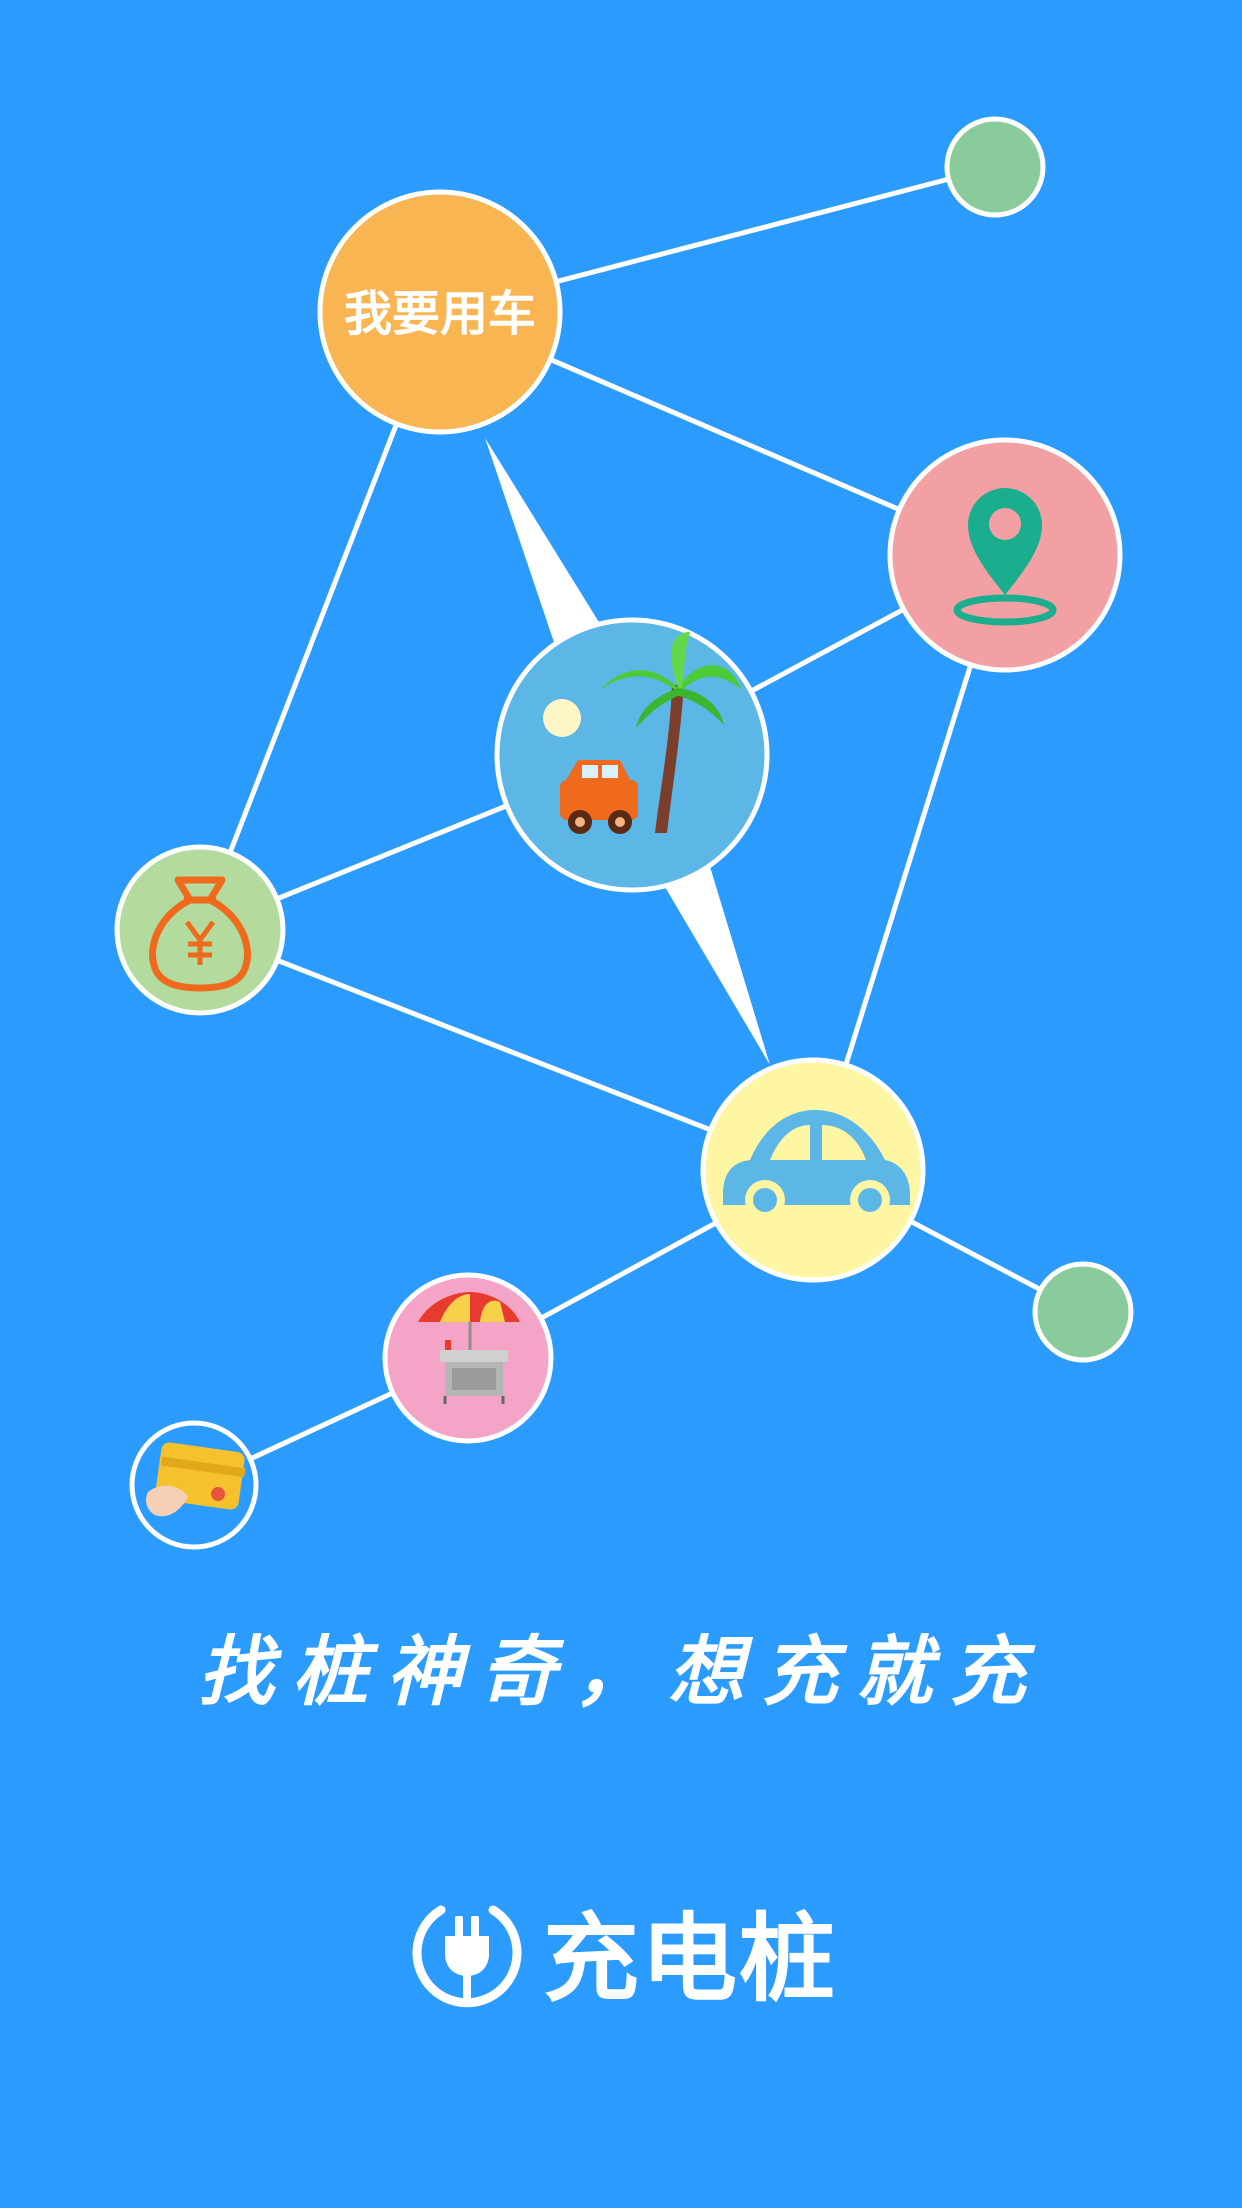  Describe the element at coordinates (621, 1671) in the screenshot. I see `slogan-text: 找桩神奇，想充就充` at that location.